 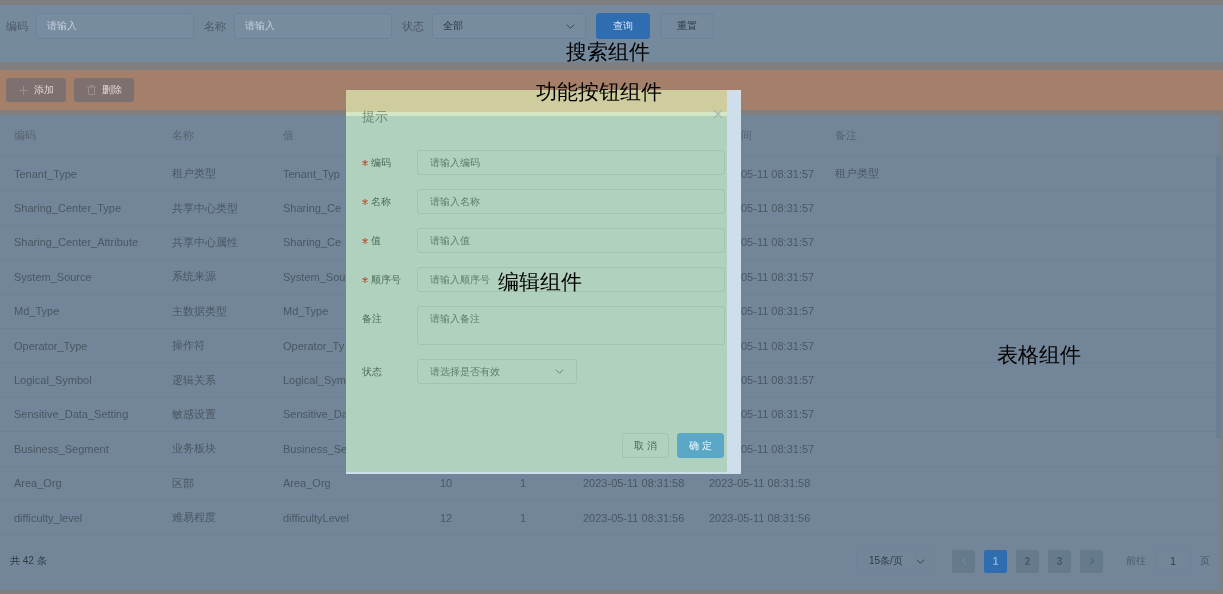 I want to click on dialog-title: 提示, so click(x=375, y=117).